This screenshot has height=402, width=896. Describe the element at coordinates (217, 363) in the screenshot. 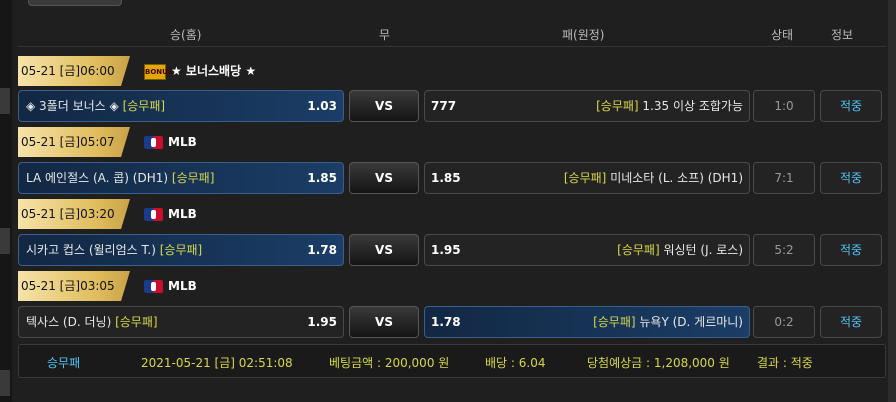

I see `summary-datetime: 2021-05-21 [금] 02:51:08` at that location.